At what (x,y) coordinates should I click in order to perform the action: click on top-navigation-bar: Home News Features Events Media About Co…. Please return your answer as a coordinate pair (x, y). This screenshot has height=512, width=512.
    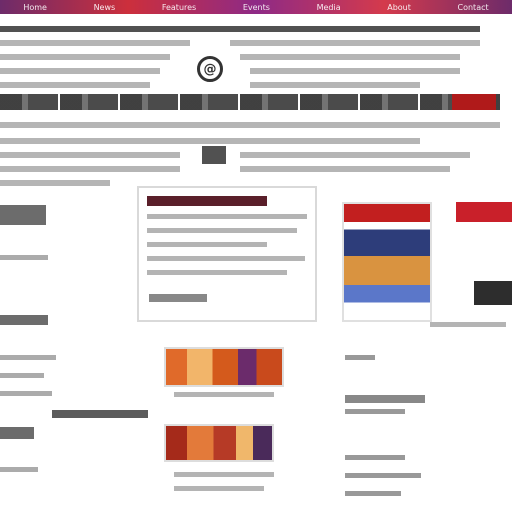
    Looking at the image, I should click on (256, 7).